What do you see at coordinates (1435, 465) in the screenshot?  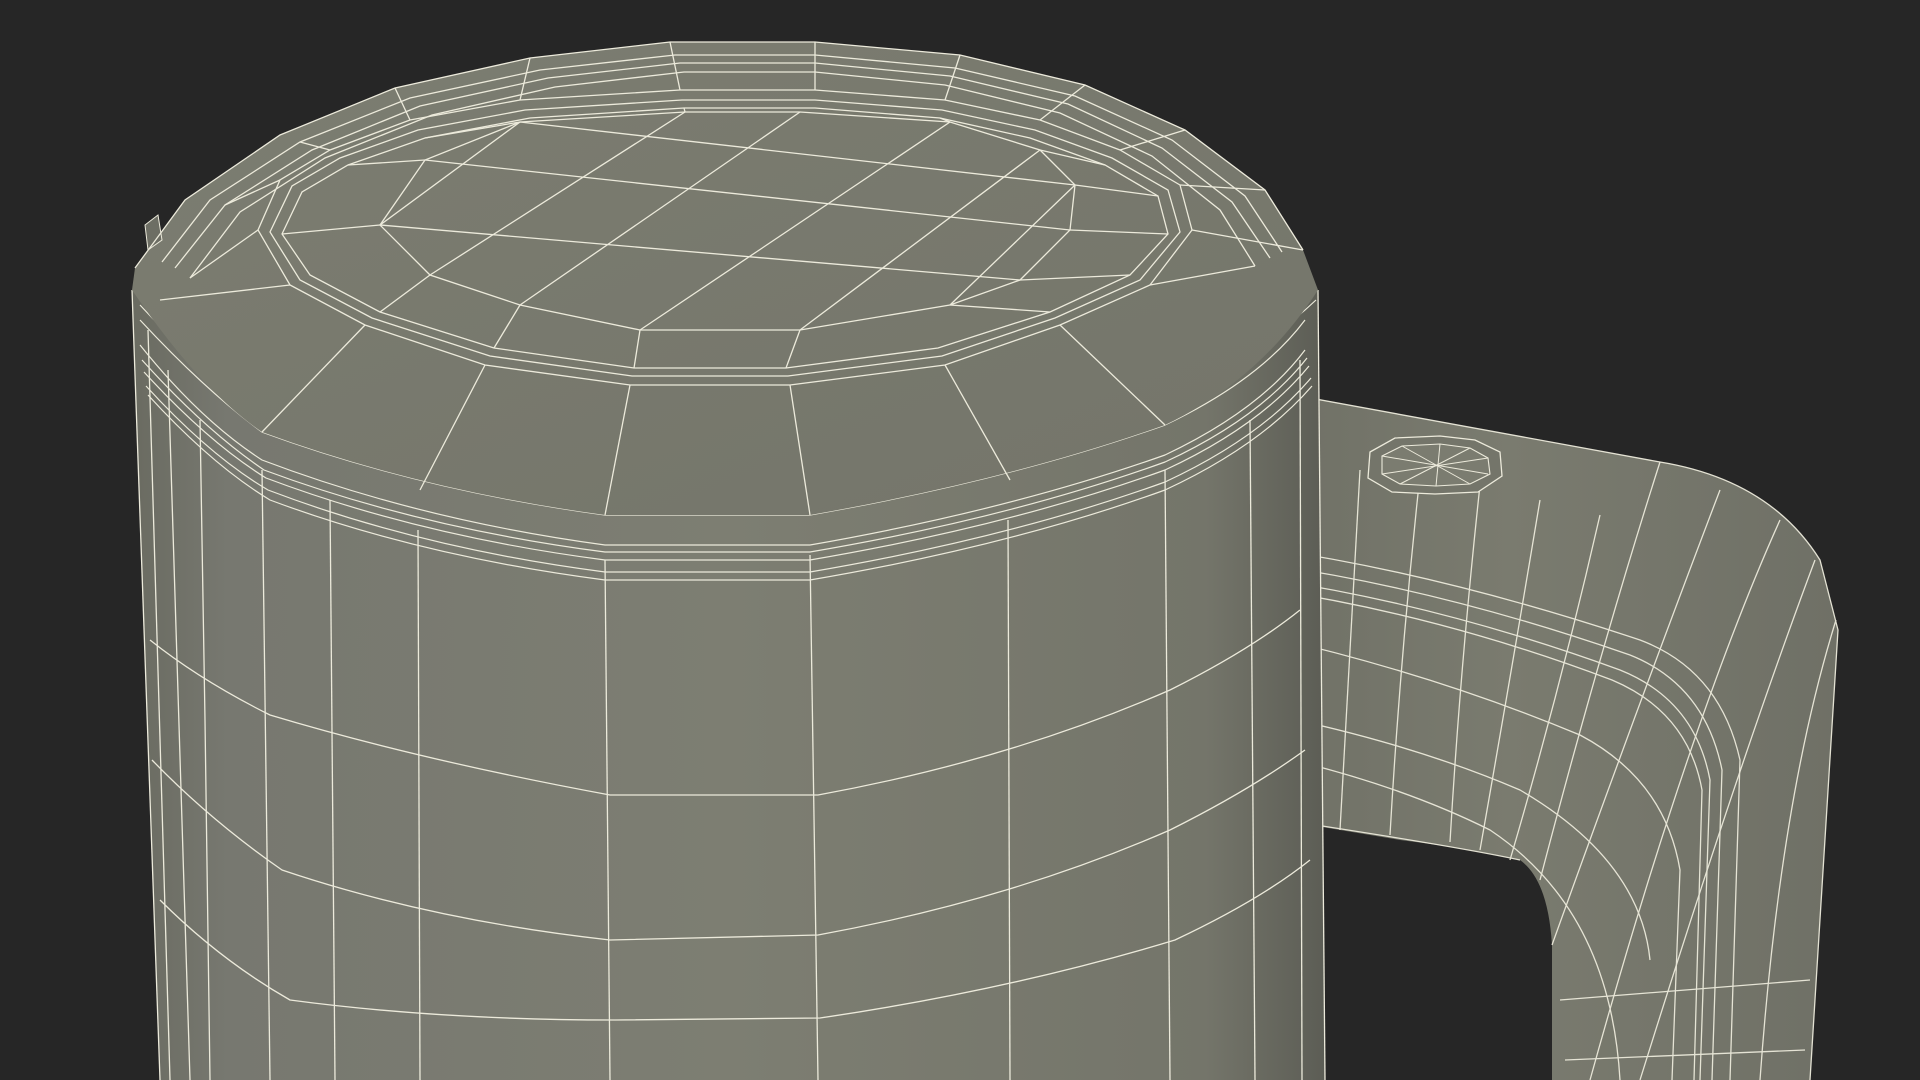 I see `handle-button` at bounding box center [1435, 465].